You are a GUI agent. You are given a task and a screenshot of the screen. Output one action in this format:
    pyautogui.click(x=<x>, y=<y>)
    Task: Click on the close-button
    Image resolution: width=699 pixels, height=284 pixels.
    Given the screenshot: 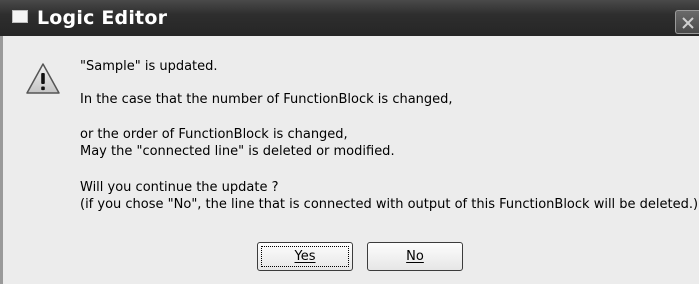 What is the action you would take?
    pyautogui.click(x=687, y=22)
    